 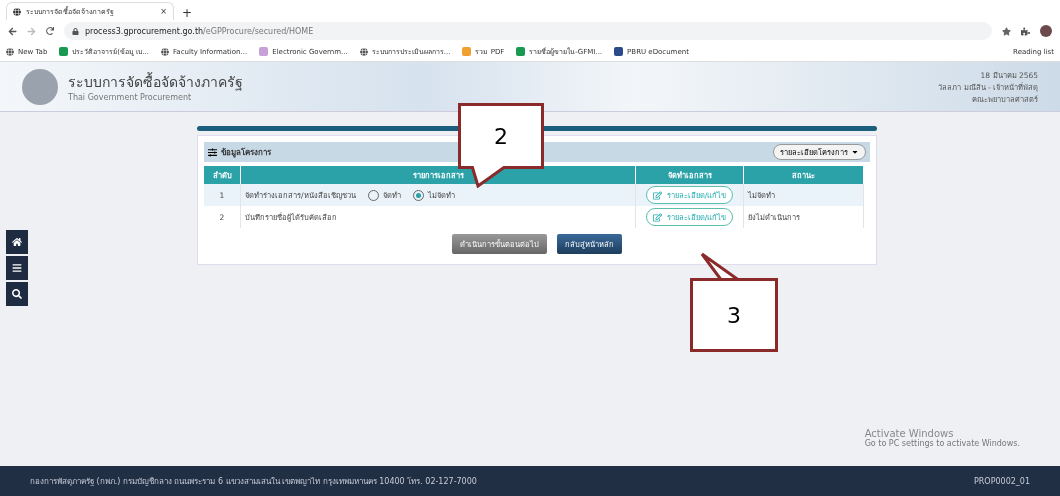 I want to click on dots-icon, so click(x=467, y=51).